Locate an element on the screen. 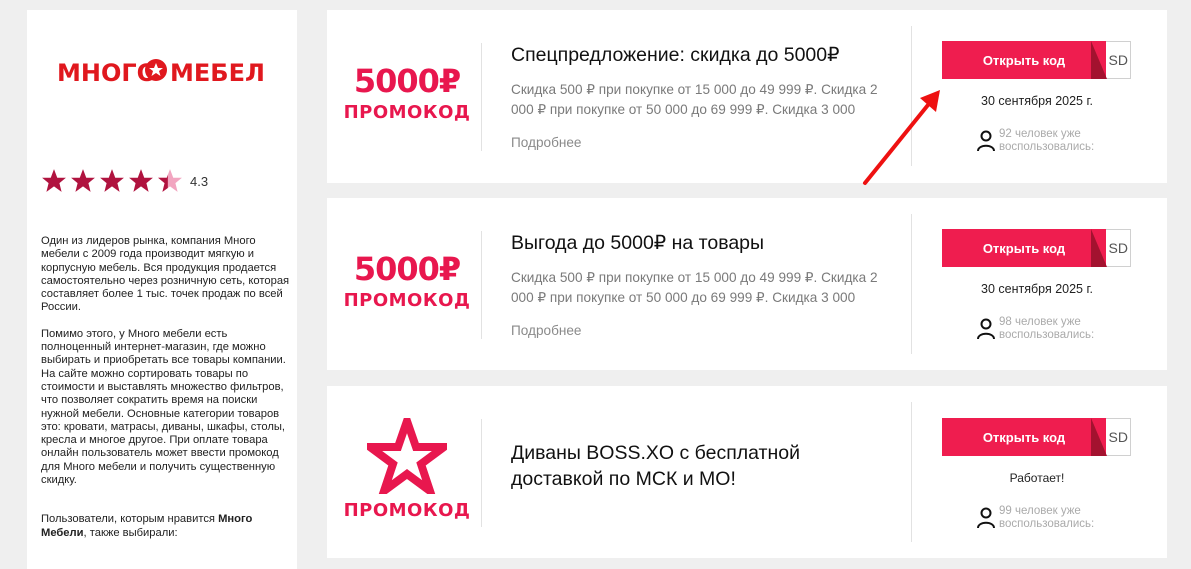 The image size is (1191, 569). star-half-icon is located at coordinates (170, 181).